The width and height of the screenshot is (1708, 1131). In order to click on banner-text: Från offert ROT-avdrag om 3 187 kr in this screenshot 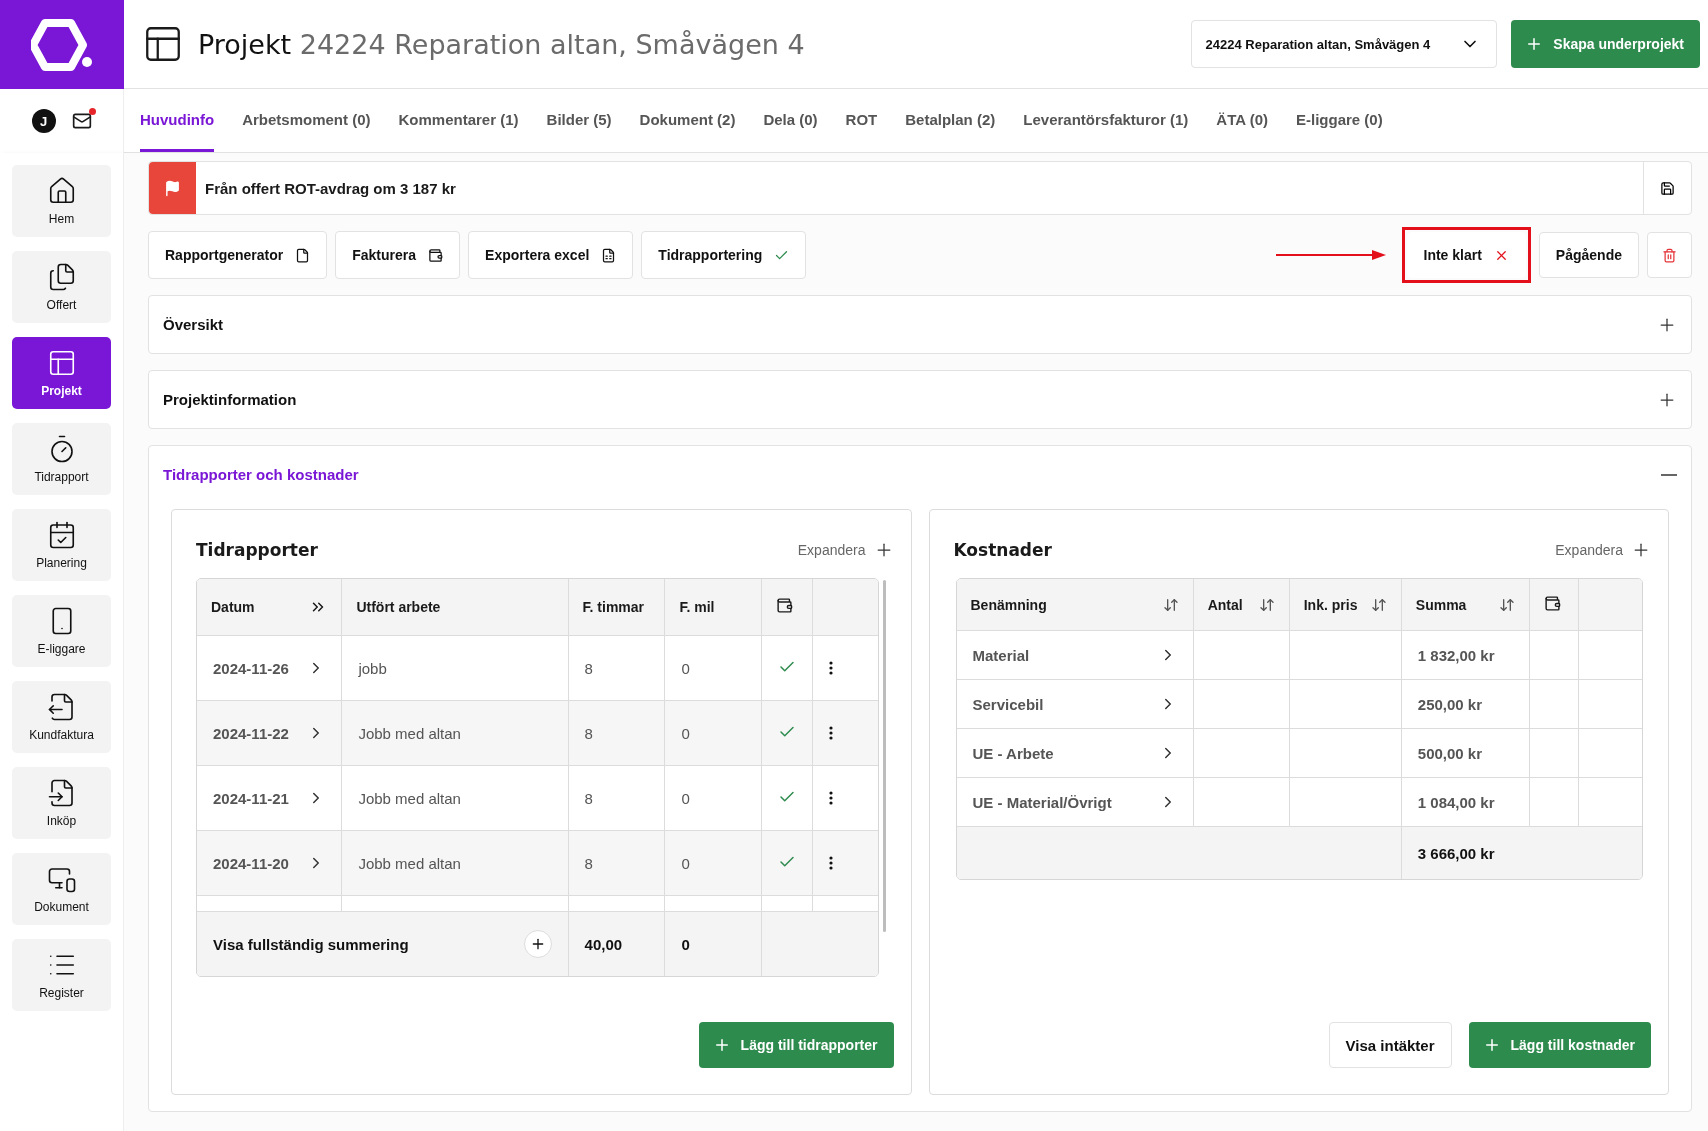, I will do `click(330, 188)`.